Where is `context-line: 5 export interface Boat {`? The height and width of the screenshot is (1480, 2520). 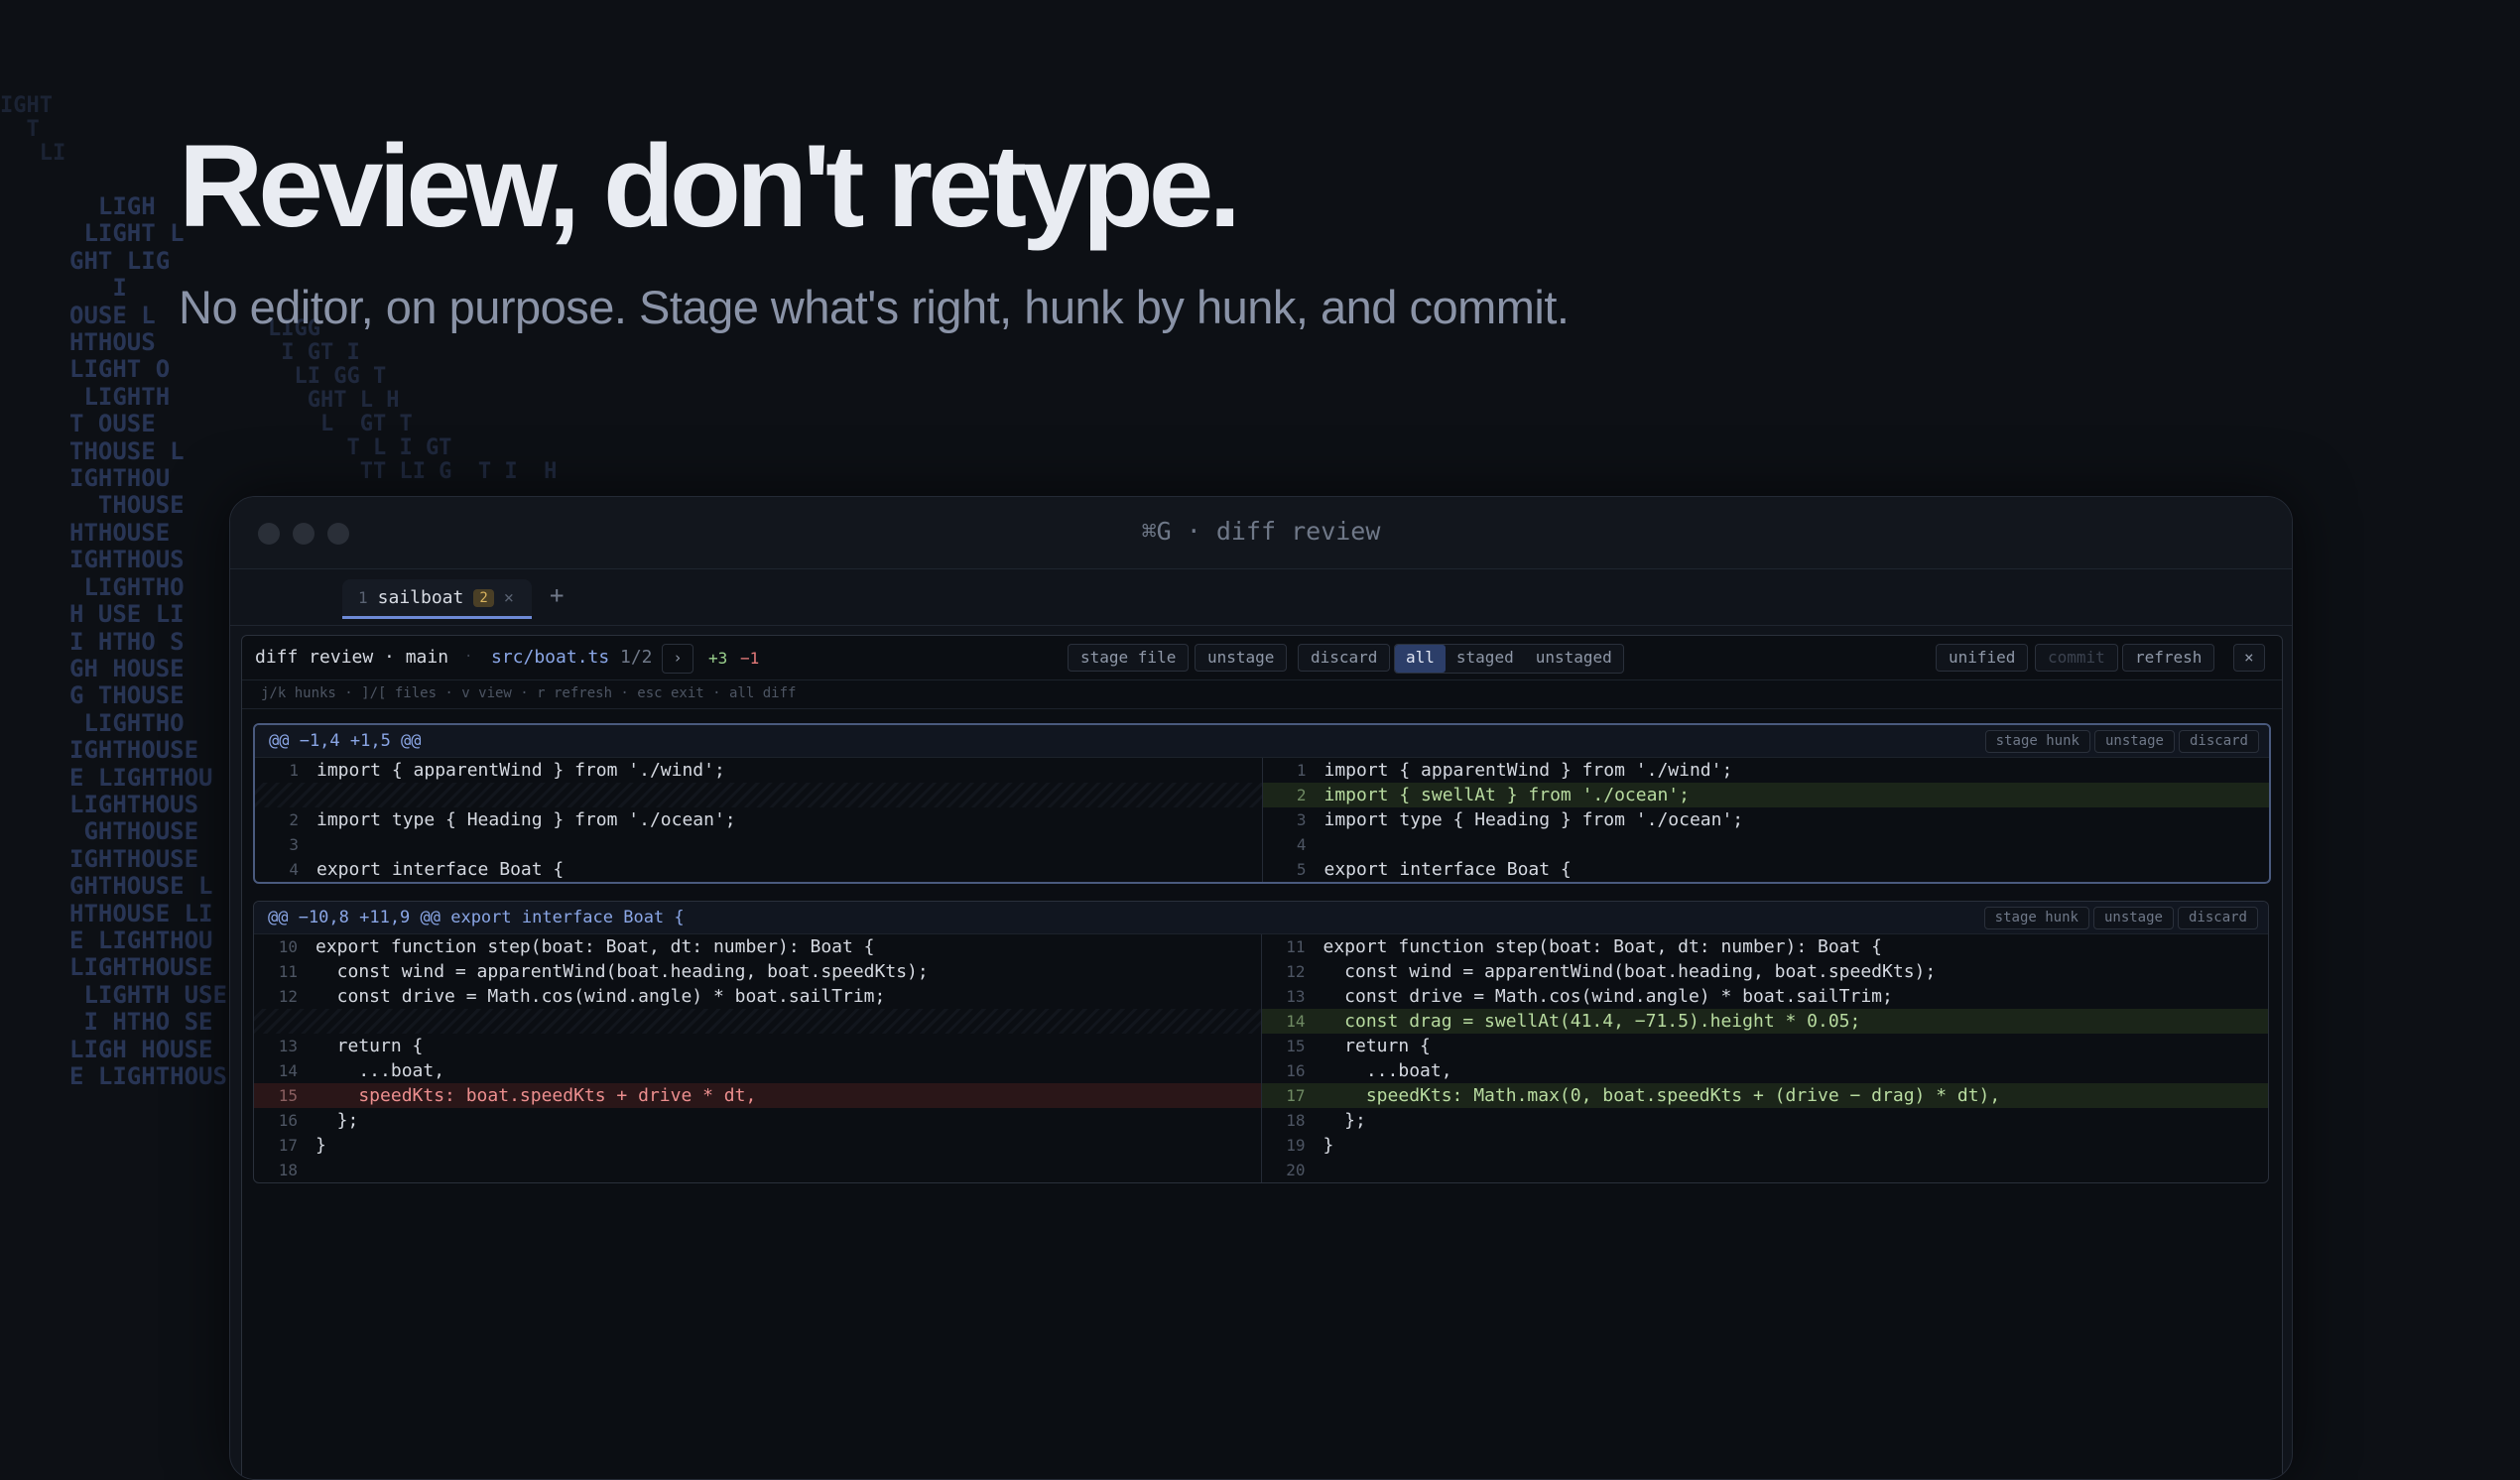 context-line: 5 export interface Boat { is located at coordinates (1766, 869).